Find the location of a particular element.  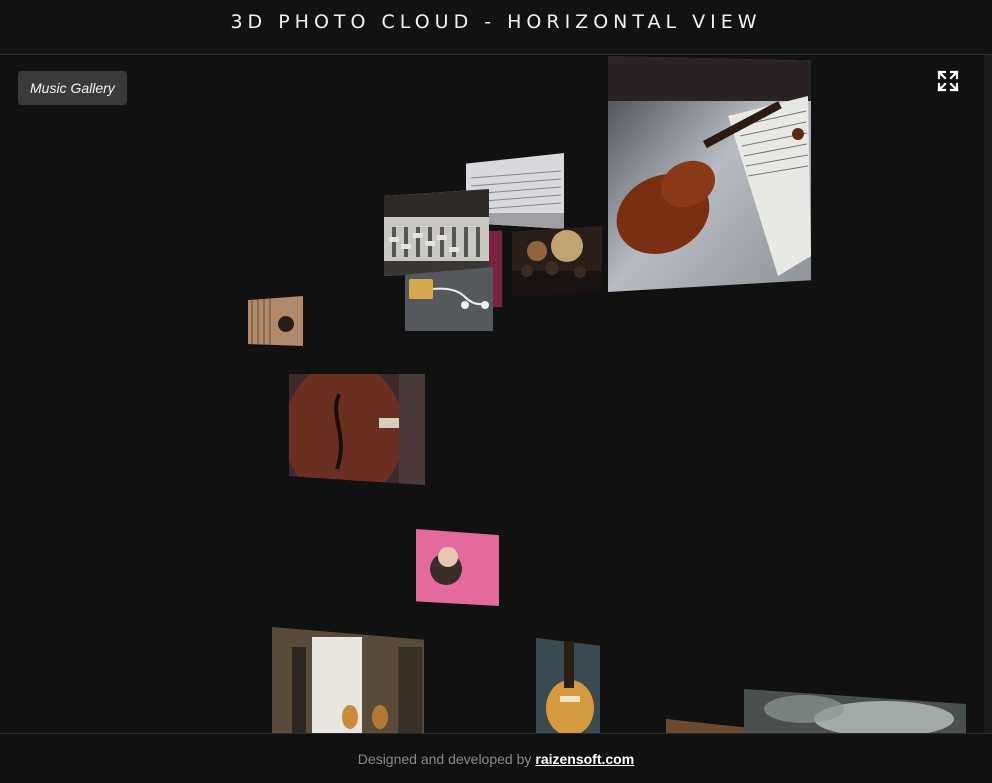

photo-mixing-console is located at coordinates (436, 232).